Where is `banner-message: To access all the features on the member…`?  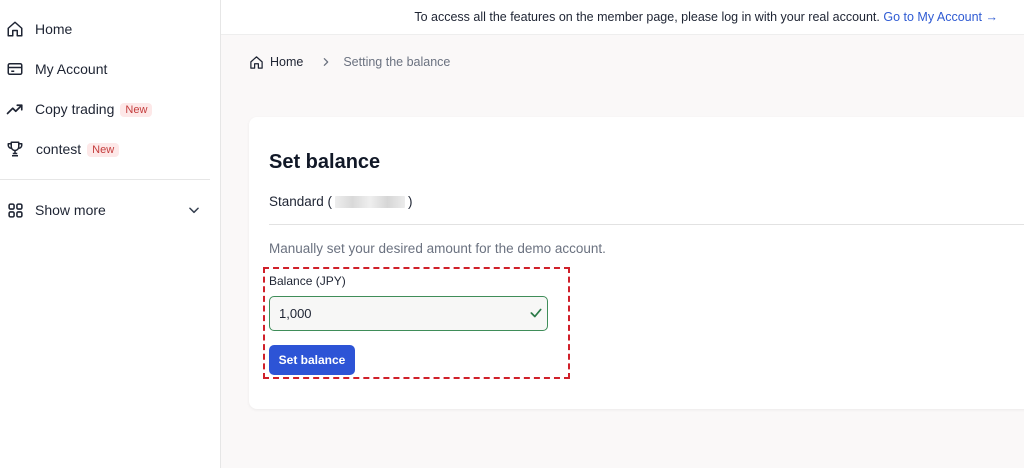
banner-message: To access all the features on the member… is located at coordinates (647, 17).